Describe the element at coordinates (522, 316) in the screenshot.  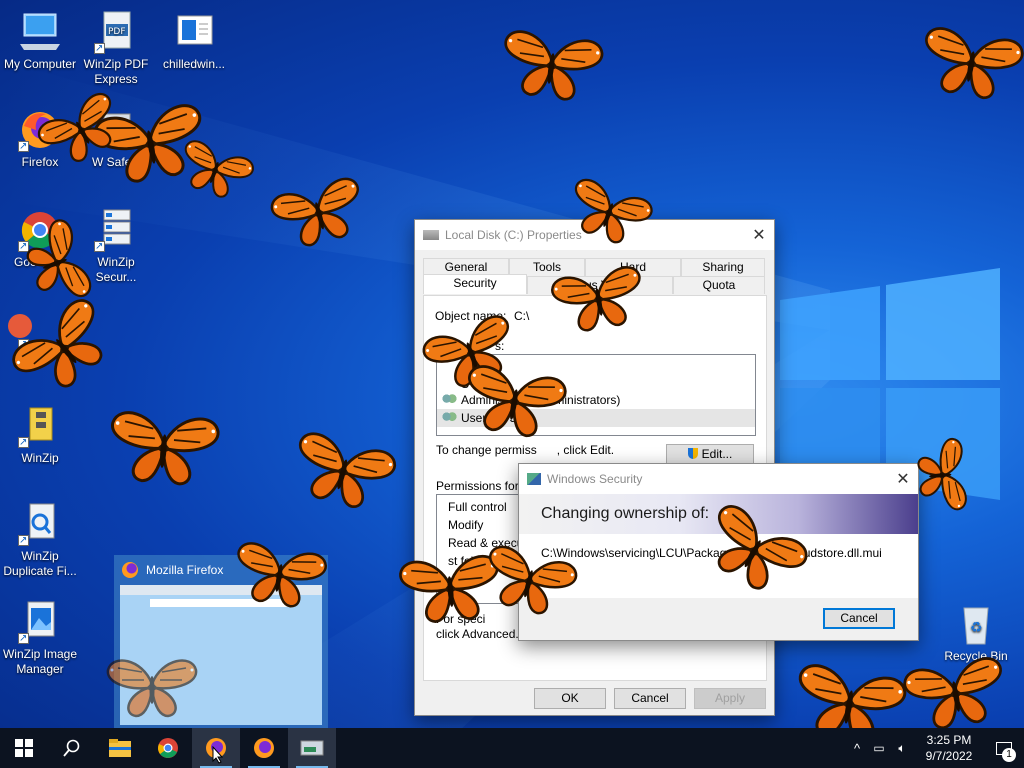
I see `object-name-value: C:\` at that location.